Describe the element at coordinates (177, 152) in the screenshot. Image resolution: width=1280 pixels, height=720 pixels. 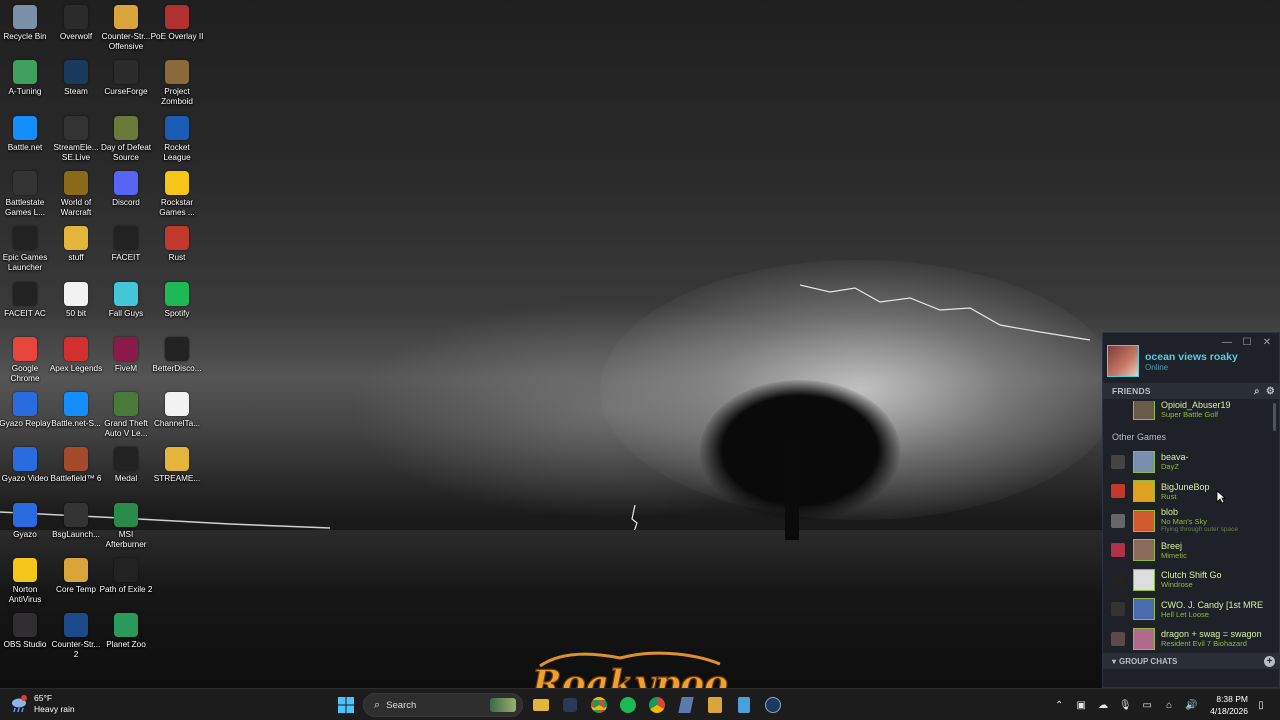
I see `desktop-icon-label: Rocket League` at that location.